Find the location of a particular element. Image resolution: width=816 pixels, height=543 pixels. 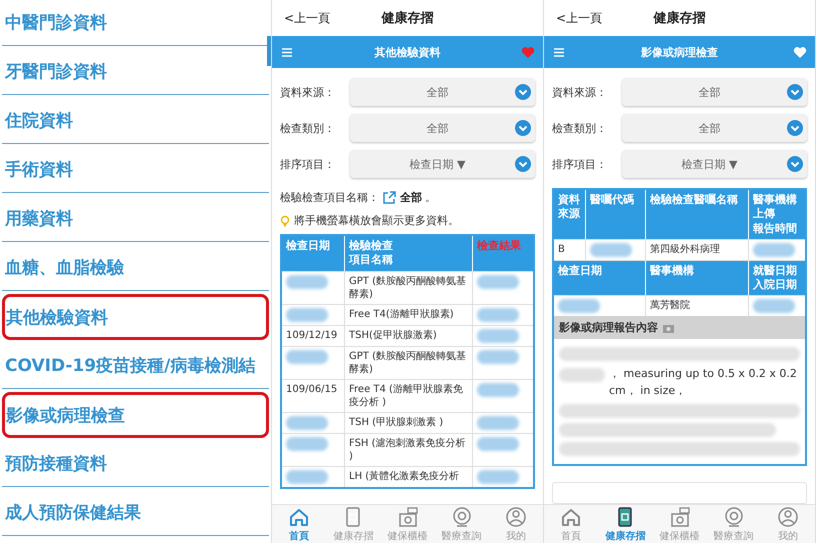

menu-item: 成人預防保健結果 is located at coordinates (135, 513).